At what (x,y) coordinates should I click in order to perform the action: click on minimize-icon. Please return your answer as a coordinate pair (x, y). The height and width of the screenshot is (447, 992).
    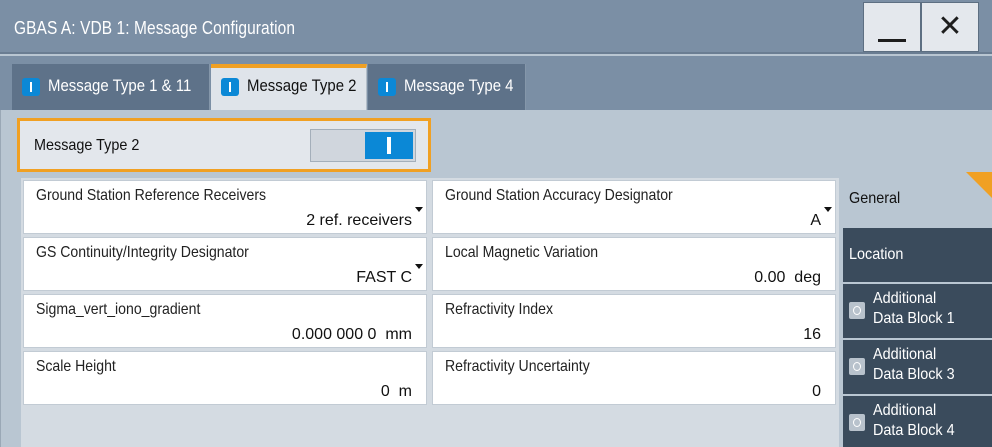
    Looking at the image, I should click on (892, 40).